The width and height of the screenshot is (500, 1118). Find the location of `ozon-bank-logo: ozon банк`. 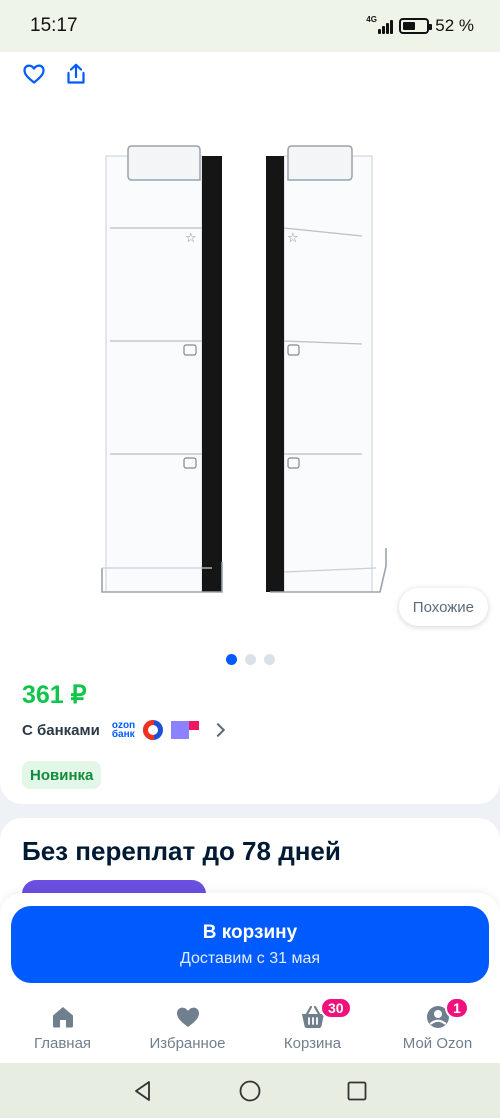

ozon-bank-logo: ozon банк is located at coordinates (123, 730).